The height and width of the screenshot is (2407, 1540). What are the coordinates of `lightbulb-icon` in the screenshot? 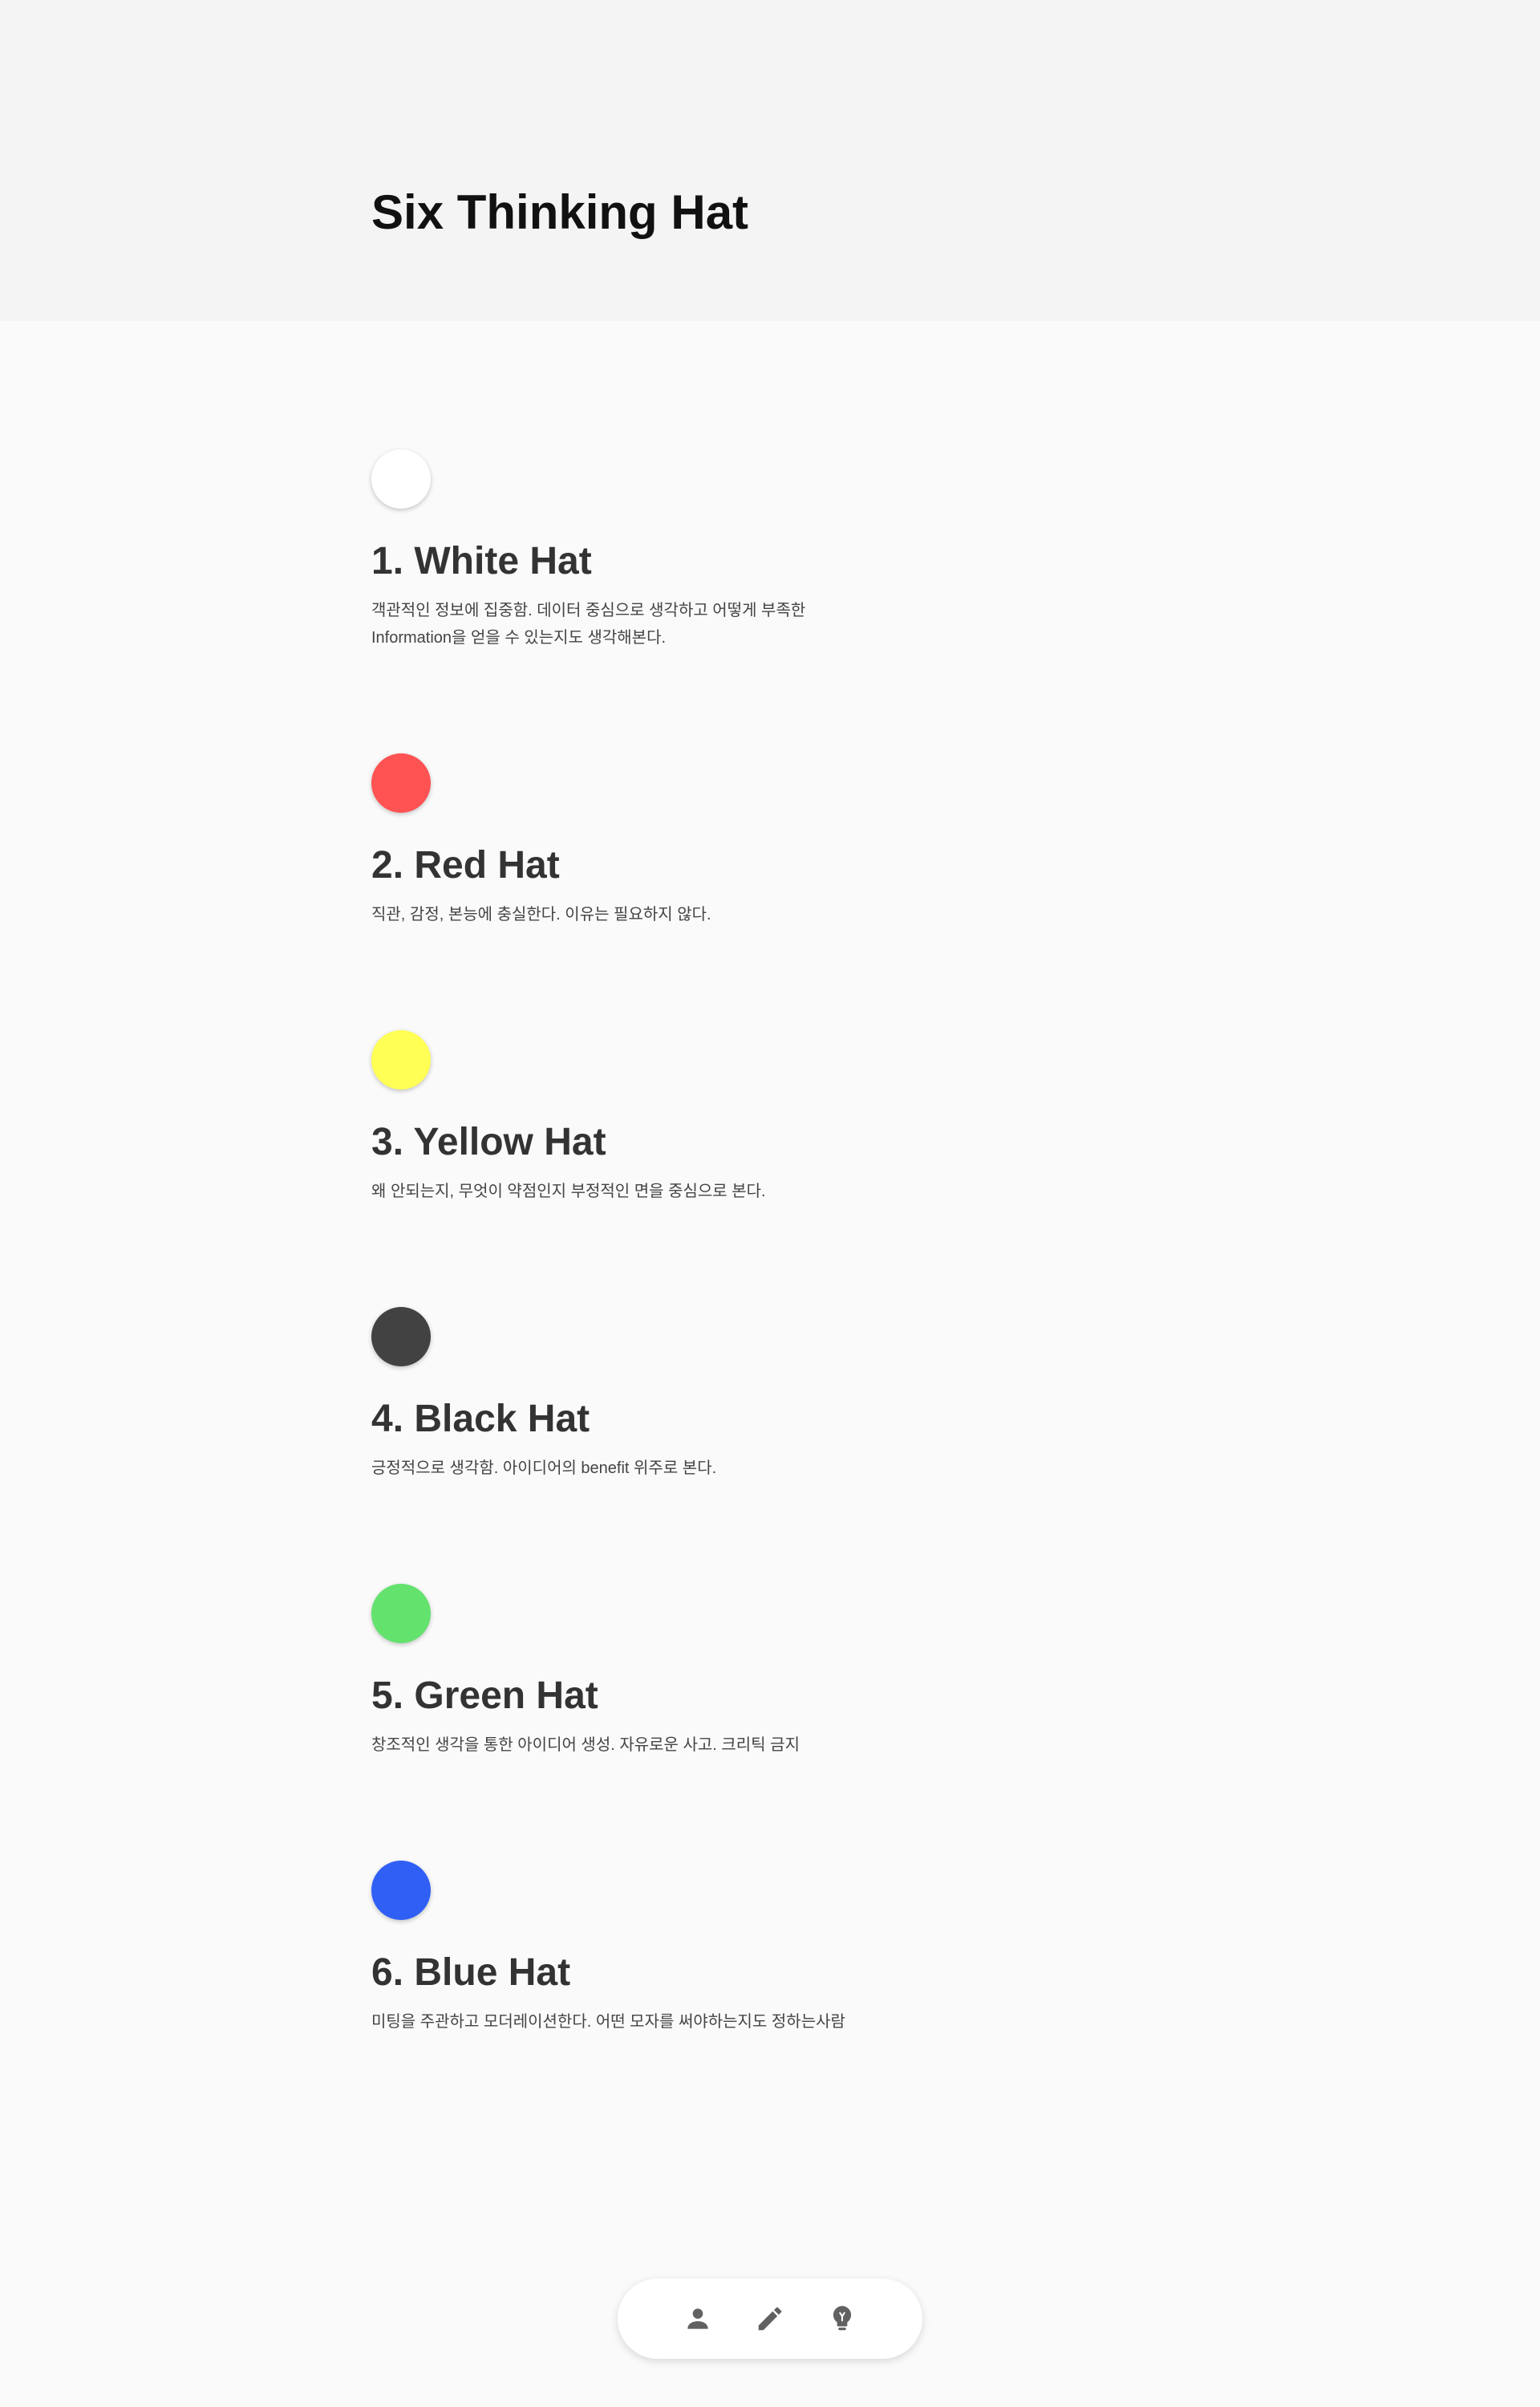 It's located at (843, 2319).